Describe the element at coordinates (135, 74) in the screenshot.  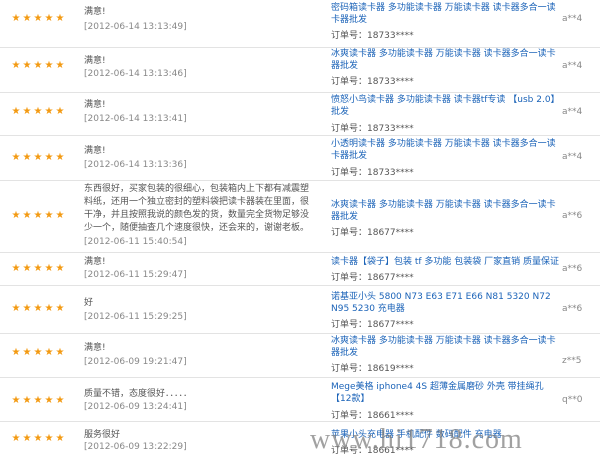
I see `review-date: [2012-06-14 13:13:46]` at that location.